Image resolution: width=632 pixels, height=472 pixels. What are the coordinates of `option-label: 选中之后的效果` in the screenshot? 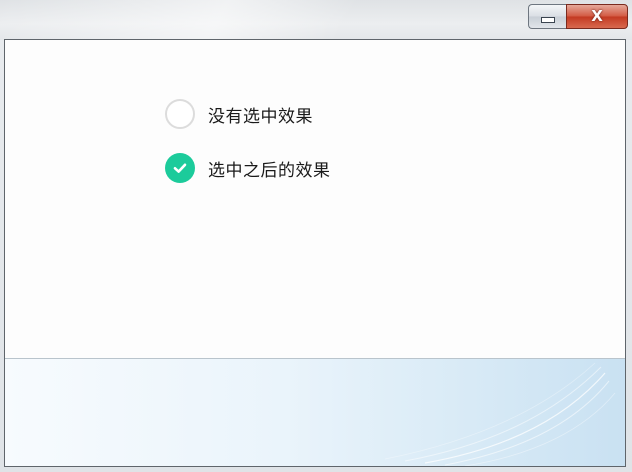 It's located at (269, 170).